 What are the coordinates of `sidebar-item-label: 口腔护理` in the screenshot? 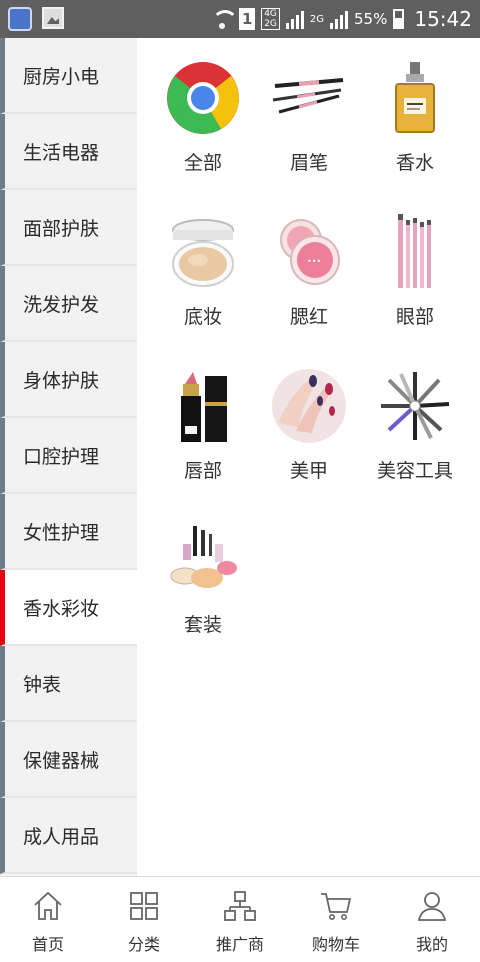 It's located at (61, 456).